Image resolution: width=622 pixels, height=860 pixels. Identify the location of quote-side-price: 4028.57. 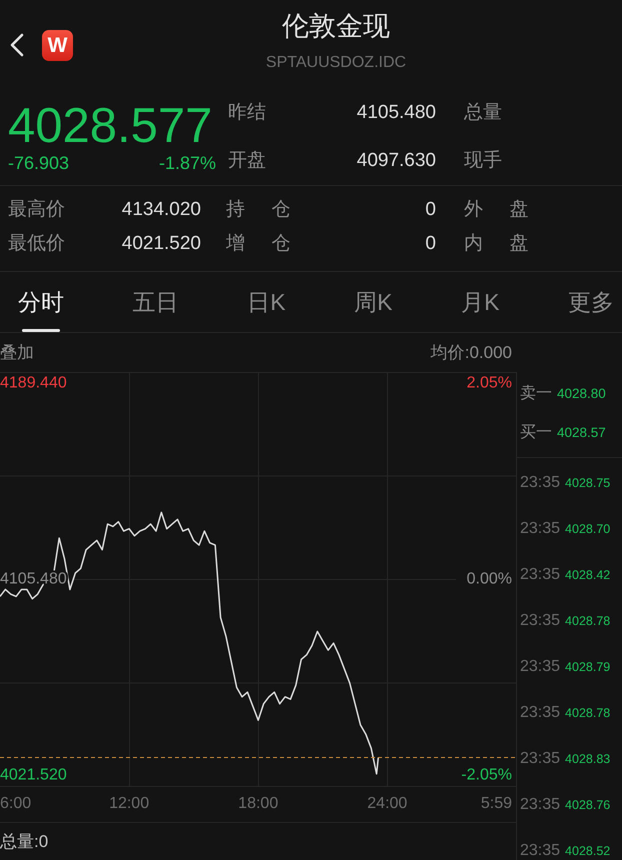
(581, 433).